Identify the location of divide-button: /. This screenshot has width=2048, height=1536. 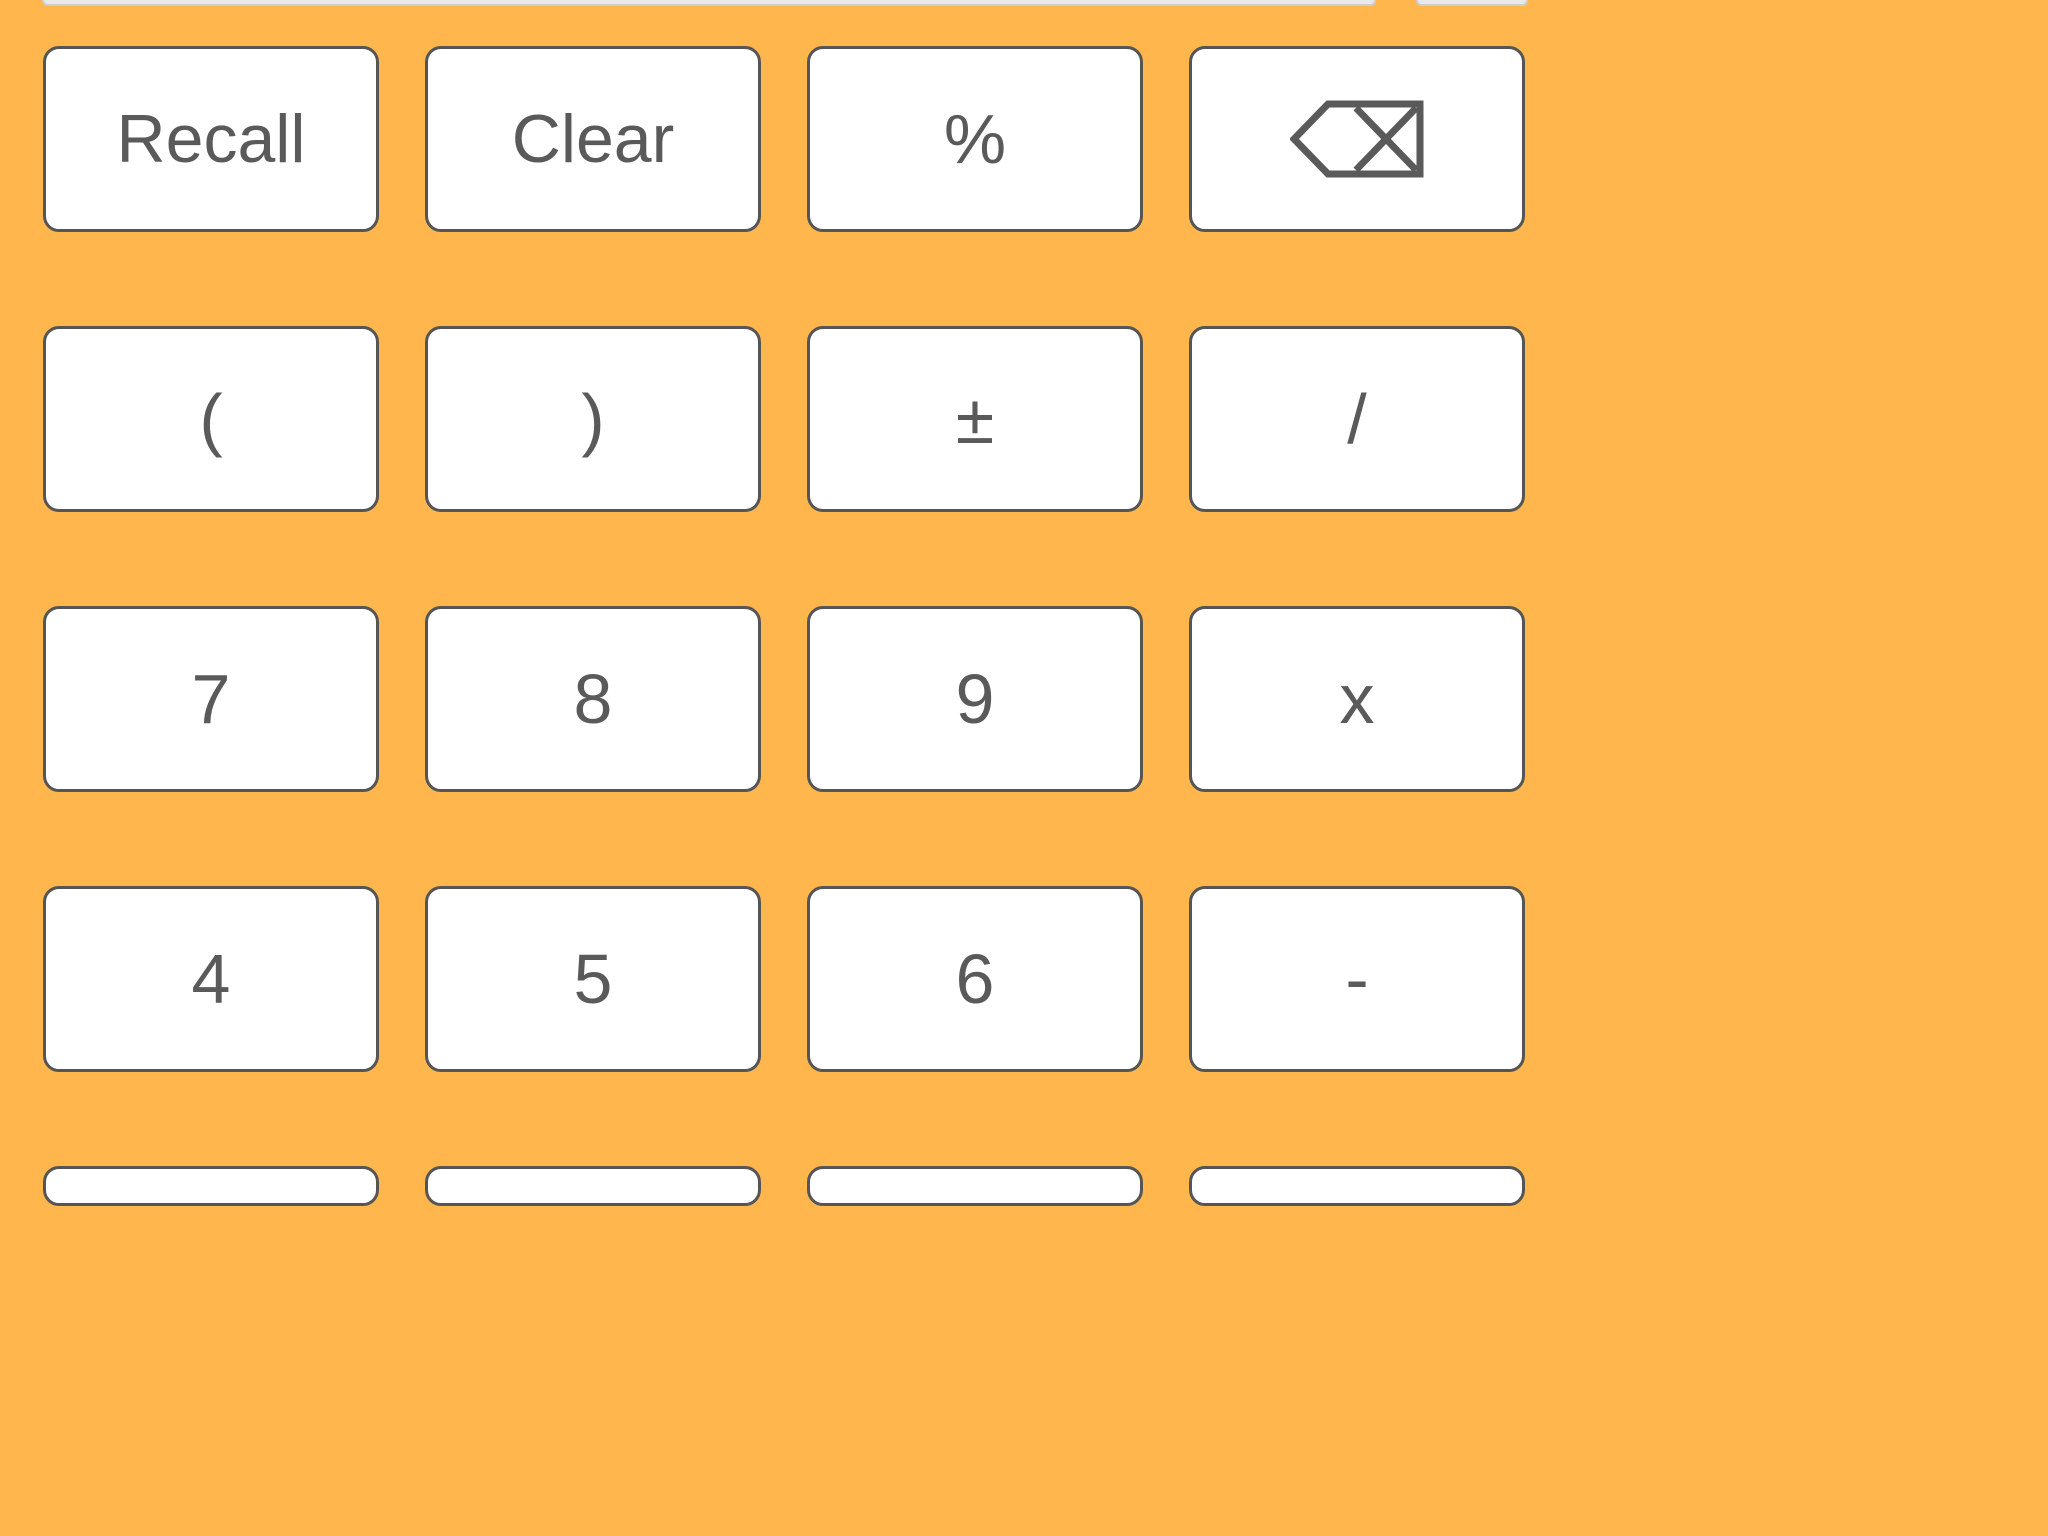
(1357, 419).